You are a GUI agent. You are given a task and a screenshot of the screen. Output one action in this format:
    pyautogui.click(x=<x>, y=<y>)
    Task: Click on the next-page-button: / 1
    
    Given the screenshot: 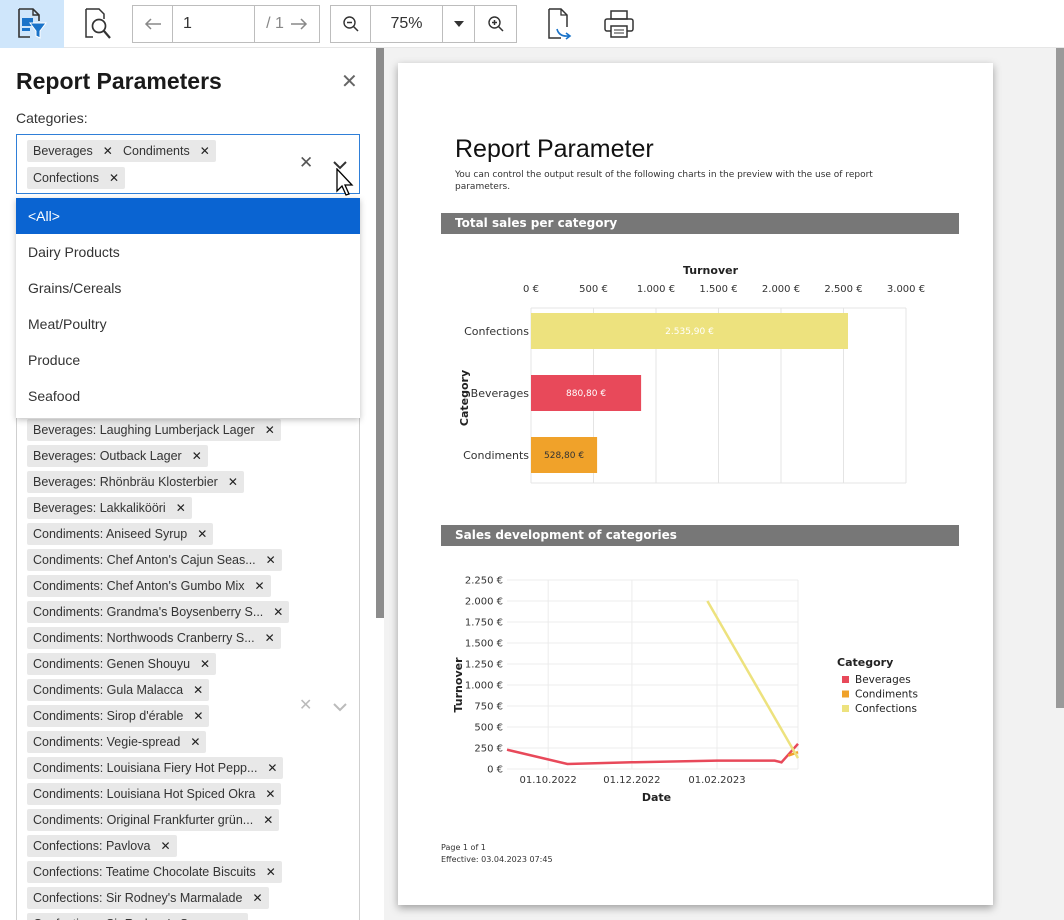 What is the action you would take?
    pyautogui.click(x=287, y=24)
    